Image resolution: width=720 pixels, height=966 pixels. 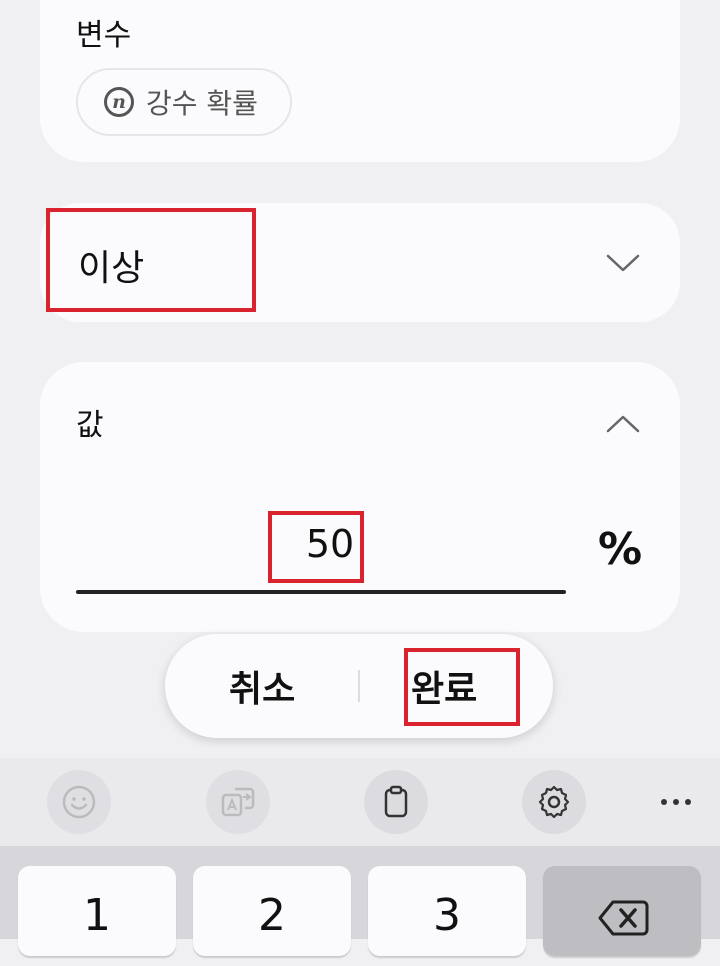 I want to click on backspace-key, so click(x=622, y=911).